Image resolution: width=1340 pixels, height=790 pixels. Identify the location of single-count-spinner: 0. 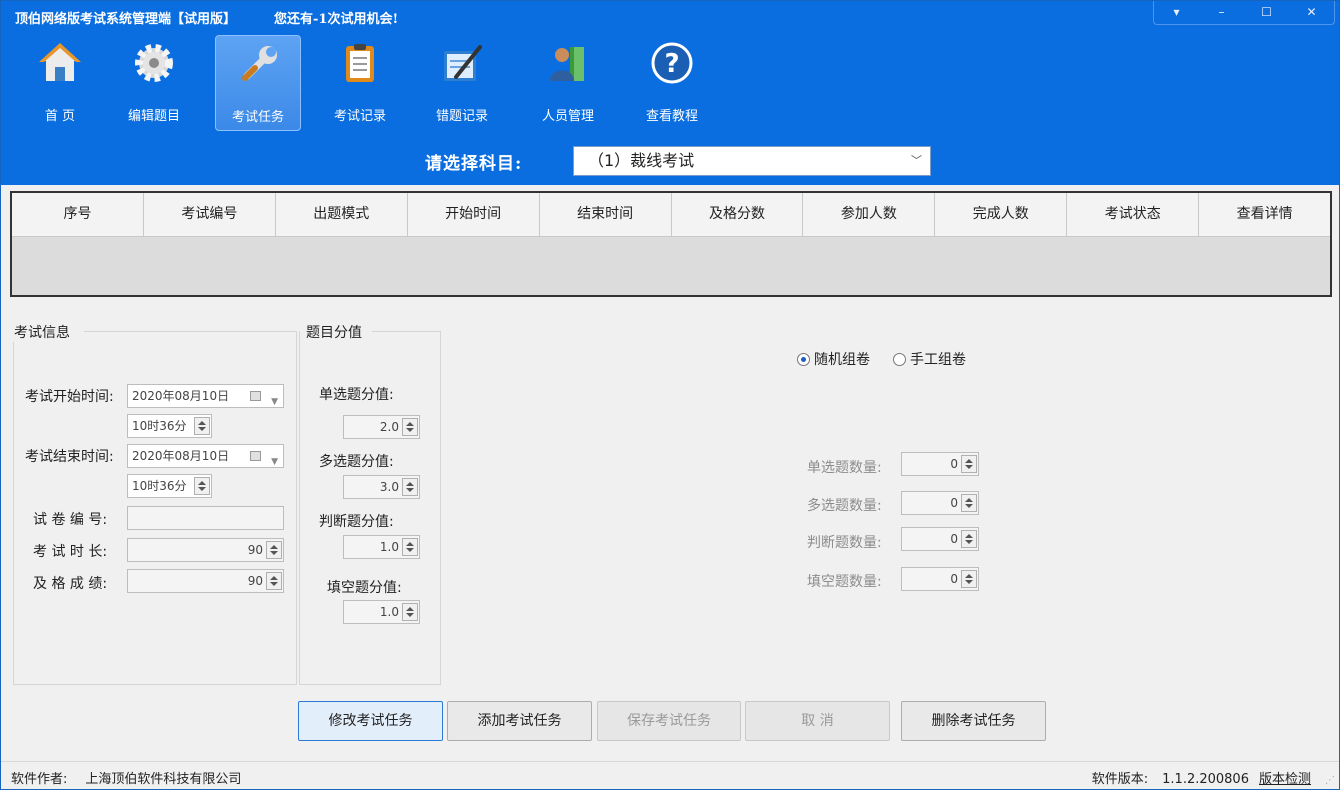
(940, 464).